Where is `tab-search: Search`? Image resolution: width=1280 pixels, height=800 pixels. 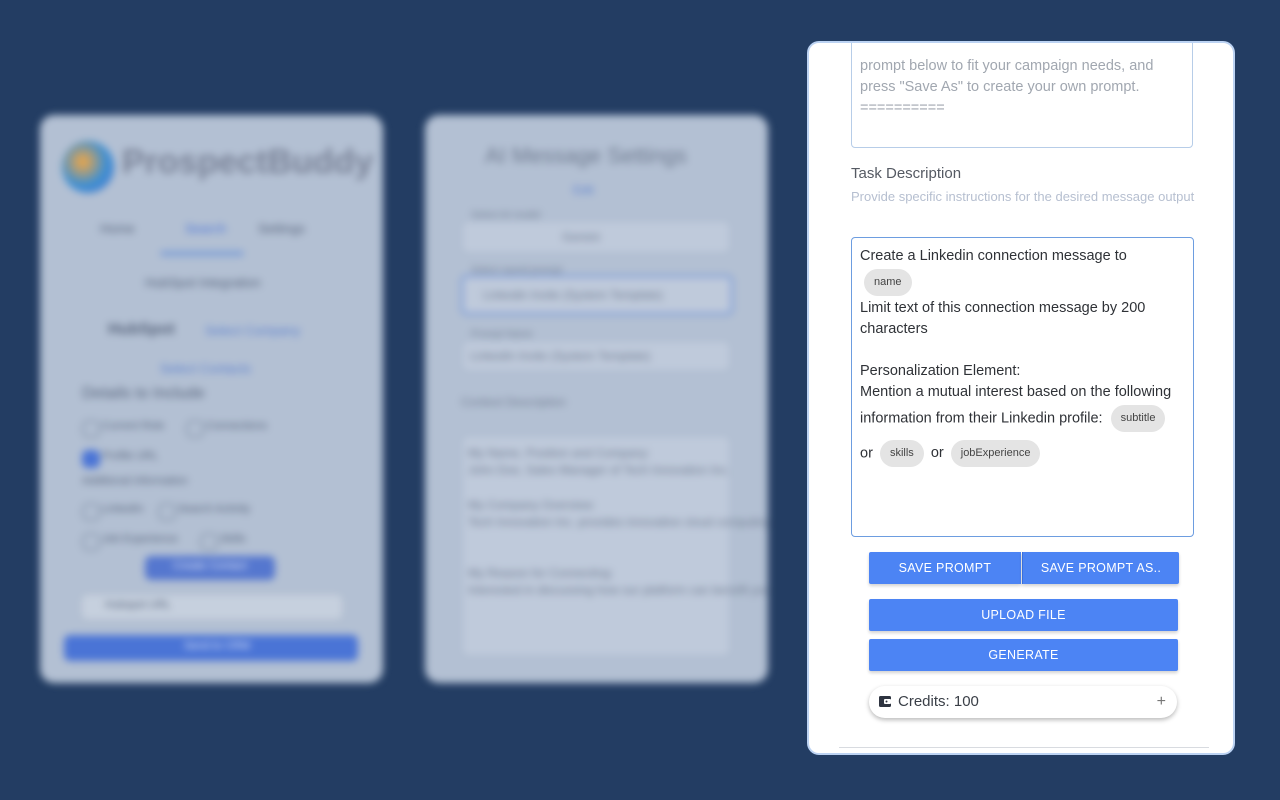
tab-search: Search is located at coordinates (205, 228).